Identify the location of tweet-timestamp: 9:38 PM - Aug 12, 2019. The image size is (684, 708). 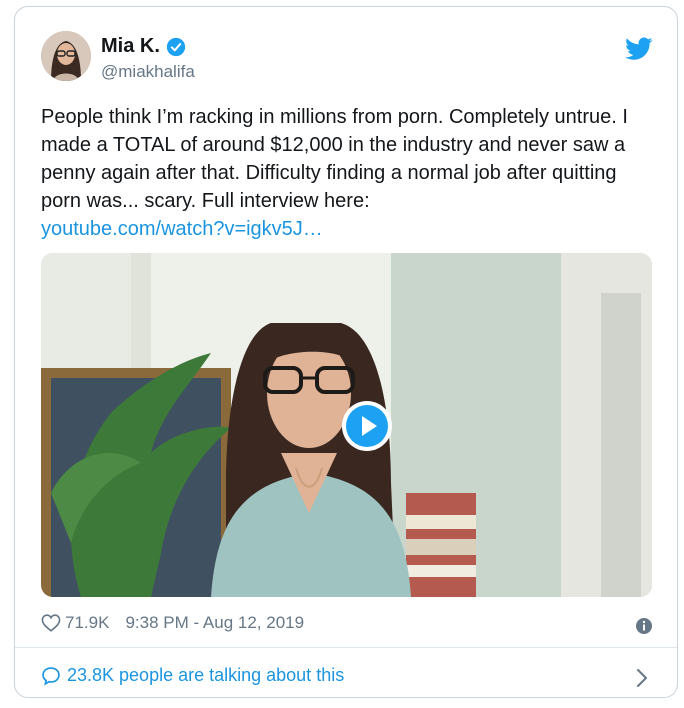
(214, 623).